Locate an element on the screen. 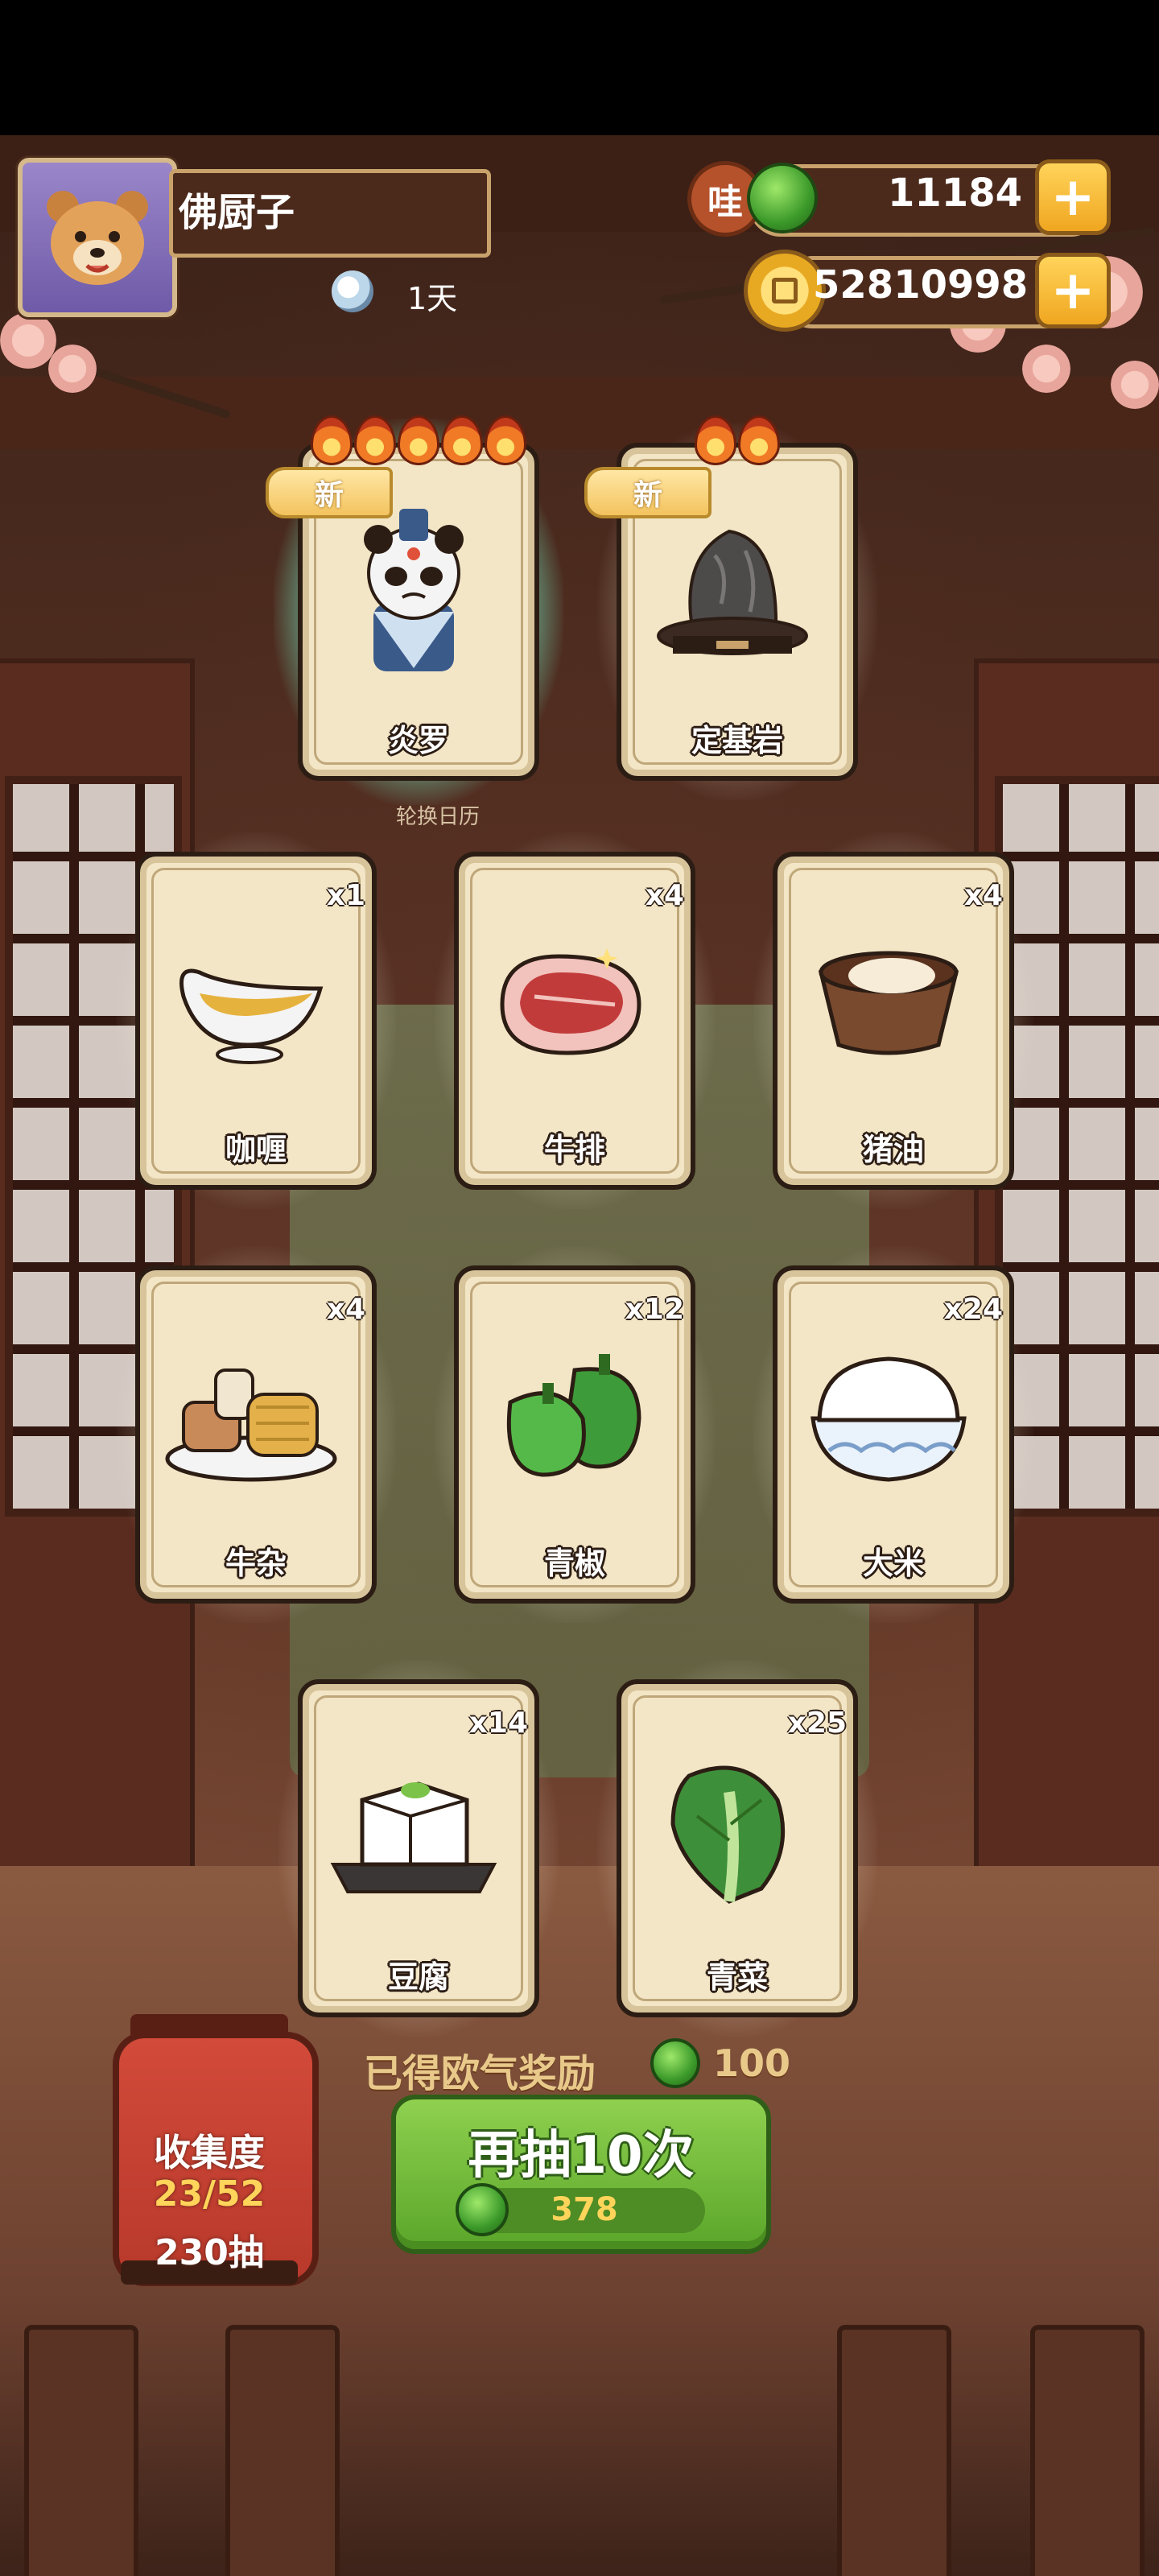 This screenshot has width=1159, height=2576. green-pepper-icon is located at coordinates (573, 1415).